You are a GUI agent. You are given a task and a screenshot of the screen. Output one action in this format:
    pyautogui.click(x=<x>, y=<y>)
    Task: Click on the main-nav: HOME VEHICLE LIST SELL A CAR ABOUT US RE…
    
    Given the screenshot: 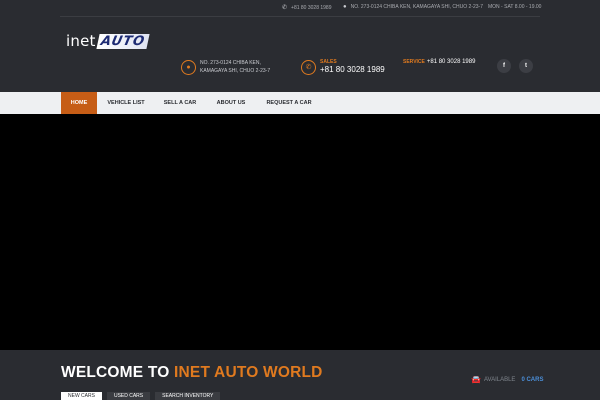 What is the action you would take?
    pyautogui.click(x=300, y=103)
    